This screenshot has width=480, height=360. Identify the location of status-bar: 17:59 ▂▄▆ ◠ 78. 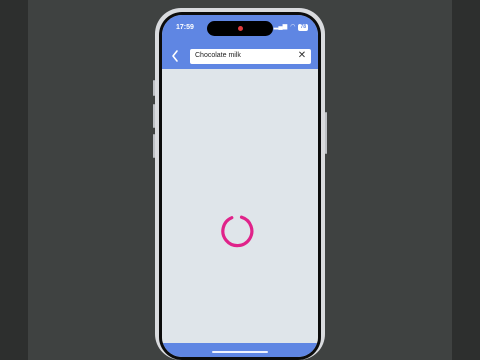
(240, 30).